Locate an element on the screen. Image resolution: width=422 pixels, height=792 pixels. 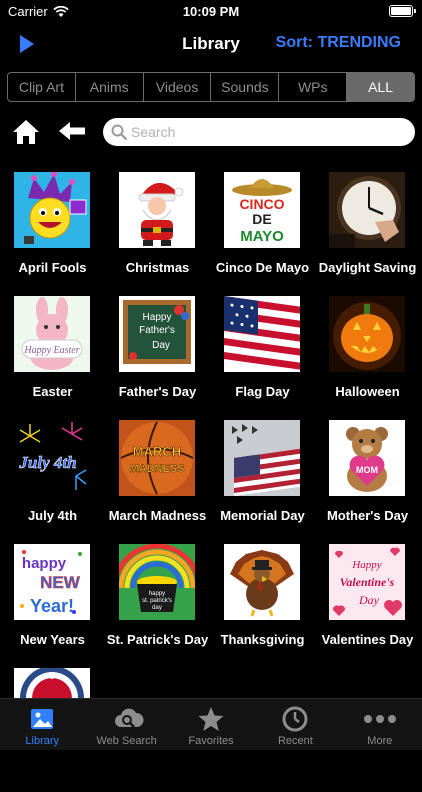
grid-item-halloween: Halloween is located at coordinates (367, 358).